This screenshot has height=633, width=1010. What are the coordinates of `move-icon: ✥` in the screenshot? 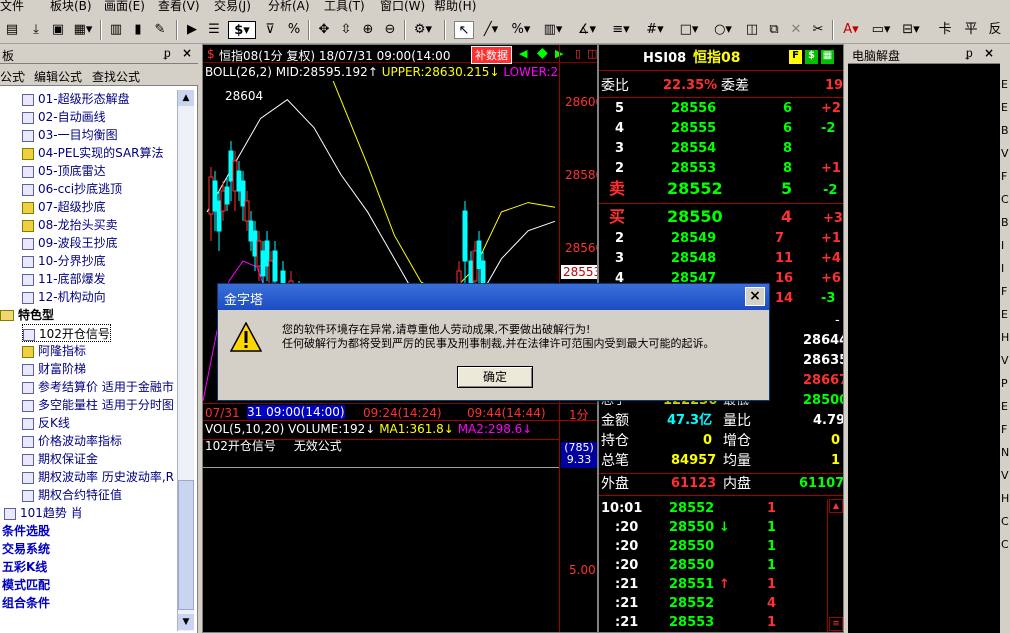 It's located at (324, 30).